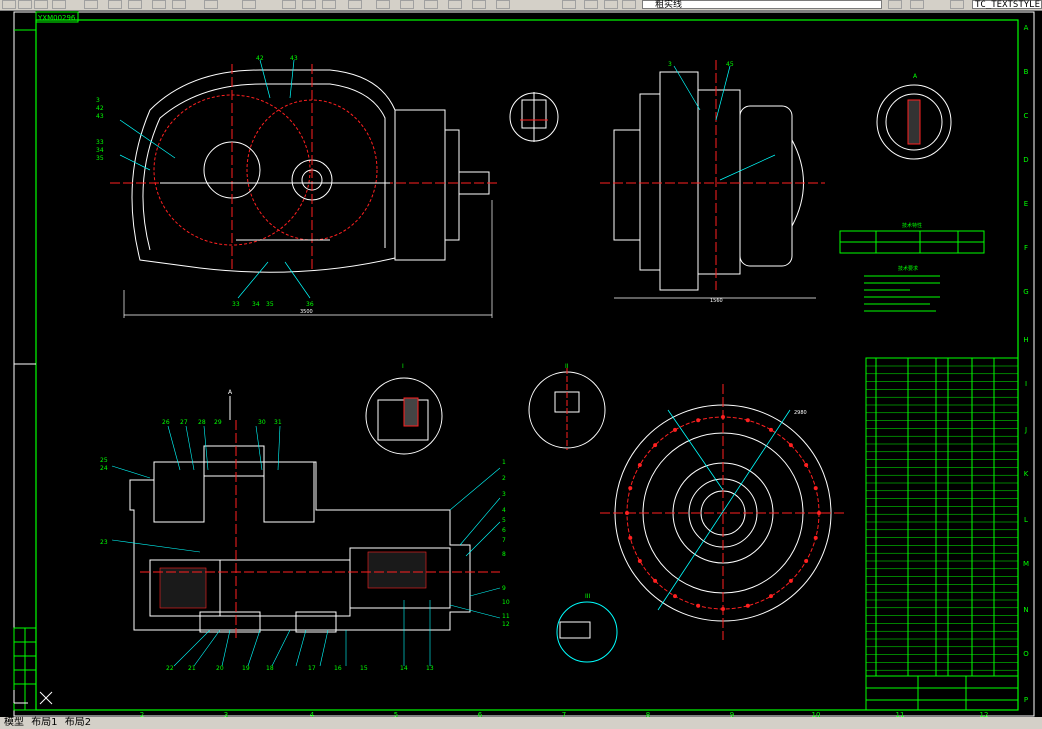 This screenshot has width=1042, height=729. Describe the element at coordinates (184, 422) in the screenshot. I see `callout-label: 27` at that location.